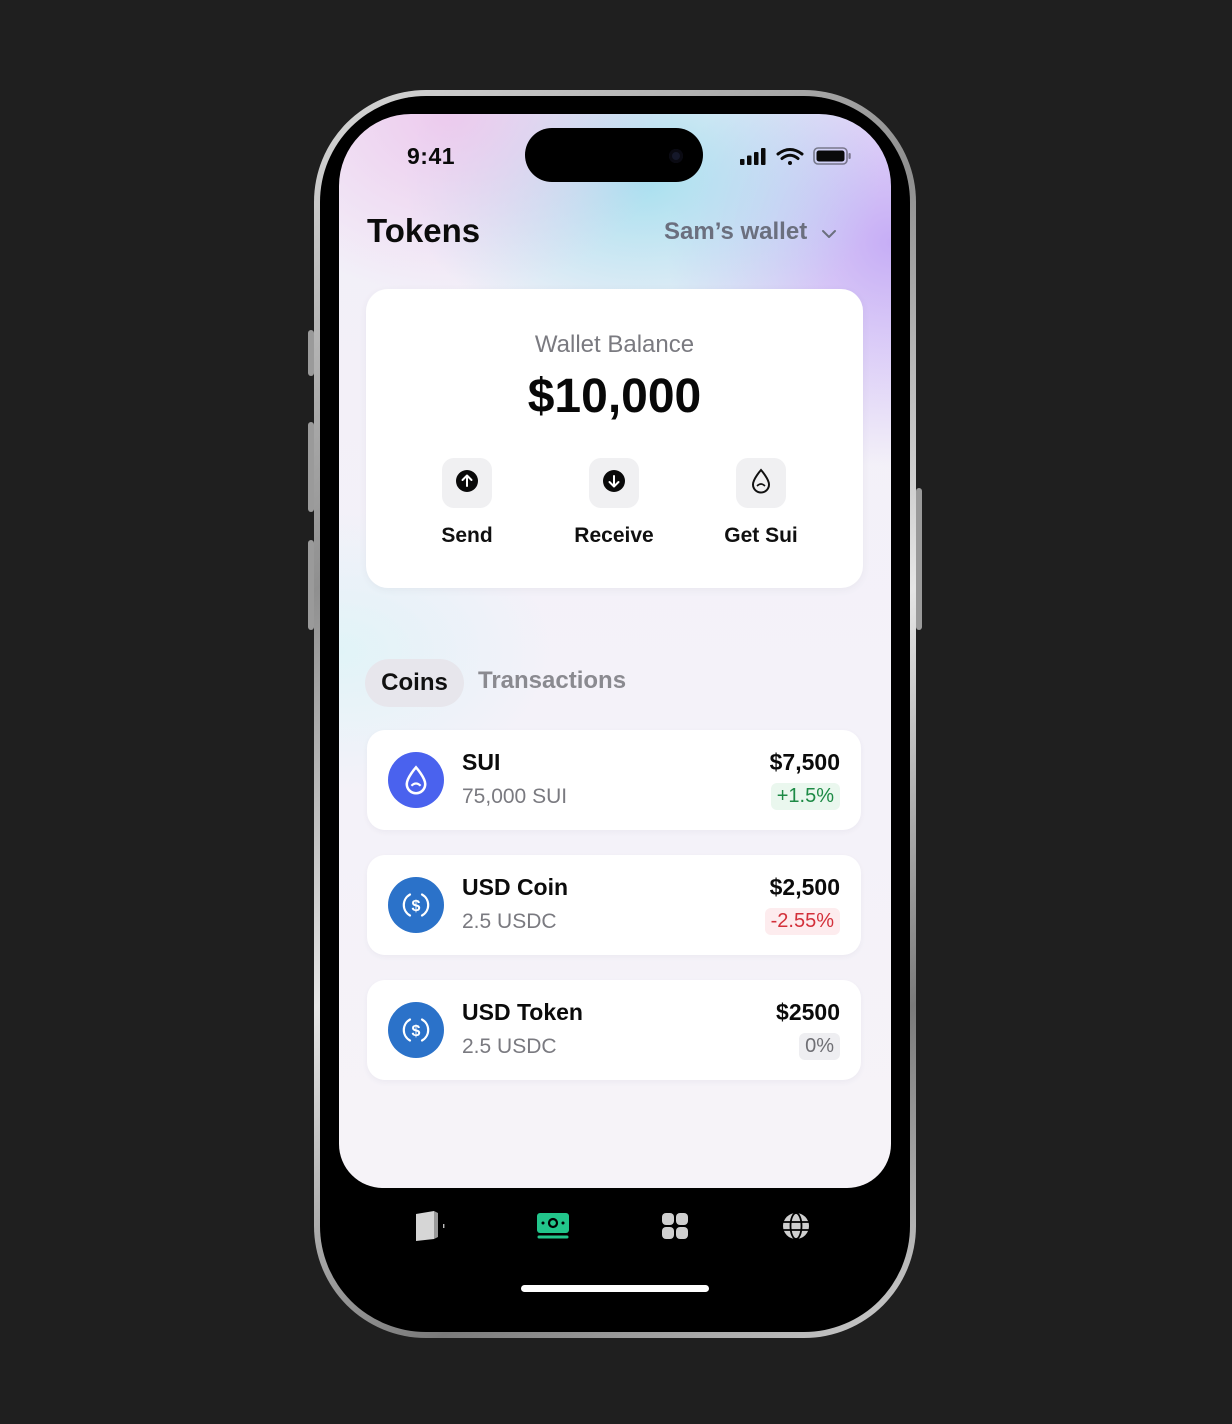 This screenshot has height=1424, width=1232. What do you see at coordinates (615, 1288) in the screenshot?
I see `home-indicator` at bounding box center [615, 1288].